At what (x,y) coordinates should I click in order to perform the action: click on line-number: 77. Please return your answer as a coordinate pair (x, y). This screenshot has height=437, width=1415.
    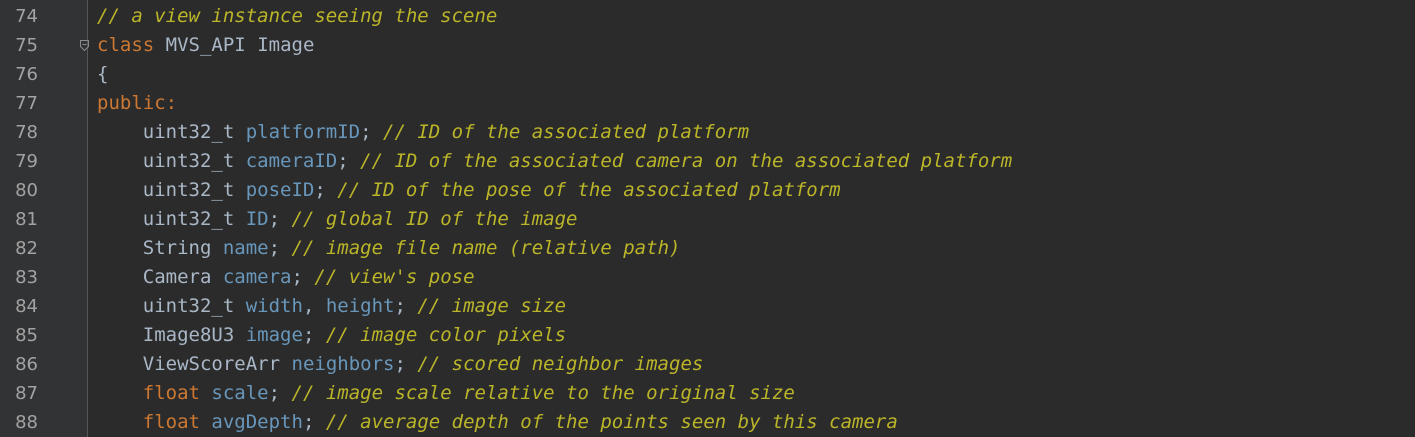
    Looking at the image, I should click on (19, 103).